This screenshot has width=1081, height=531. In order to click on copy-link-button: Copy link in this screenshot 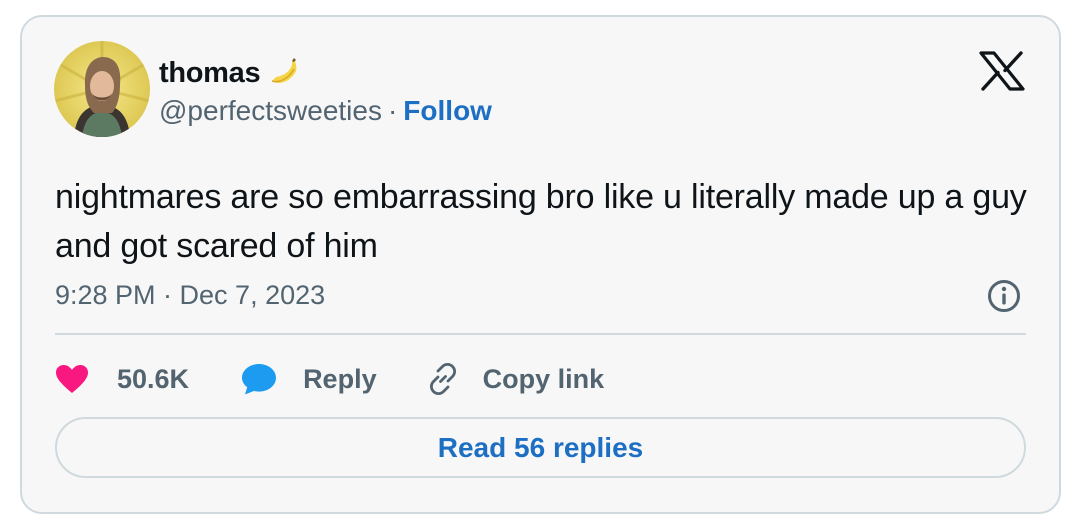, I will do `click(515, 379)`.